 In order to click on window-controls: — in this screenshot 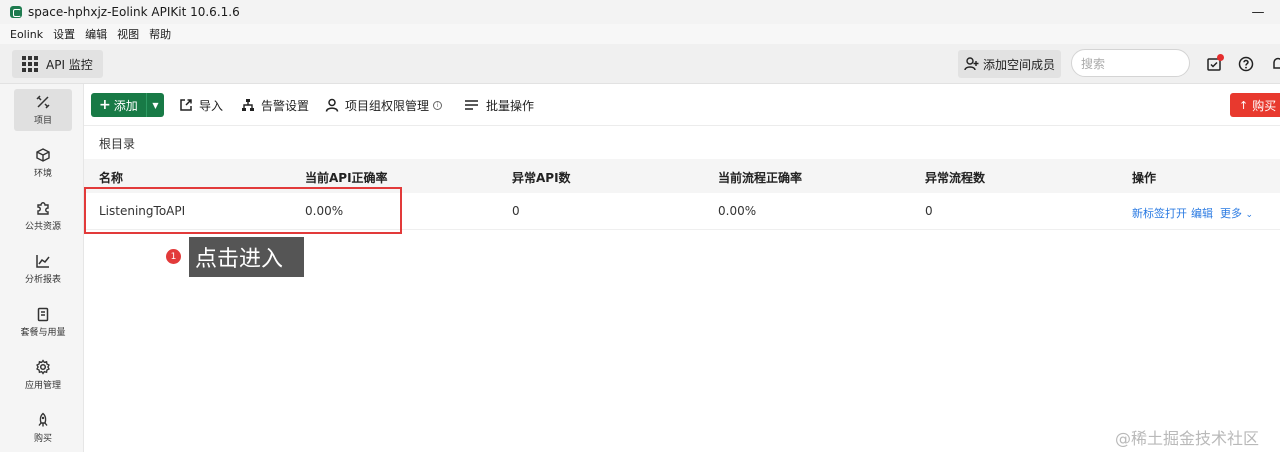, I will do `click(1258, 12)`.